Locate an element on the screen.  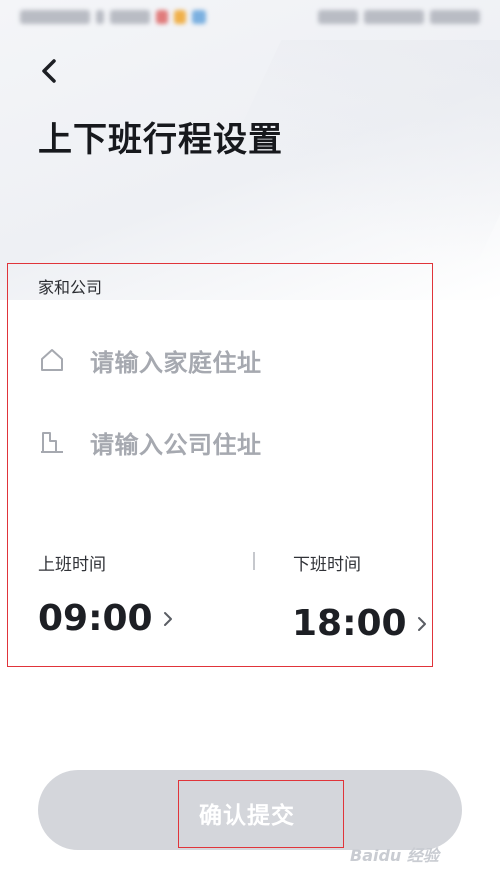
office-building-icon is located at coordinates (52, 442).